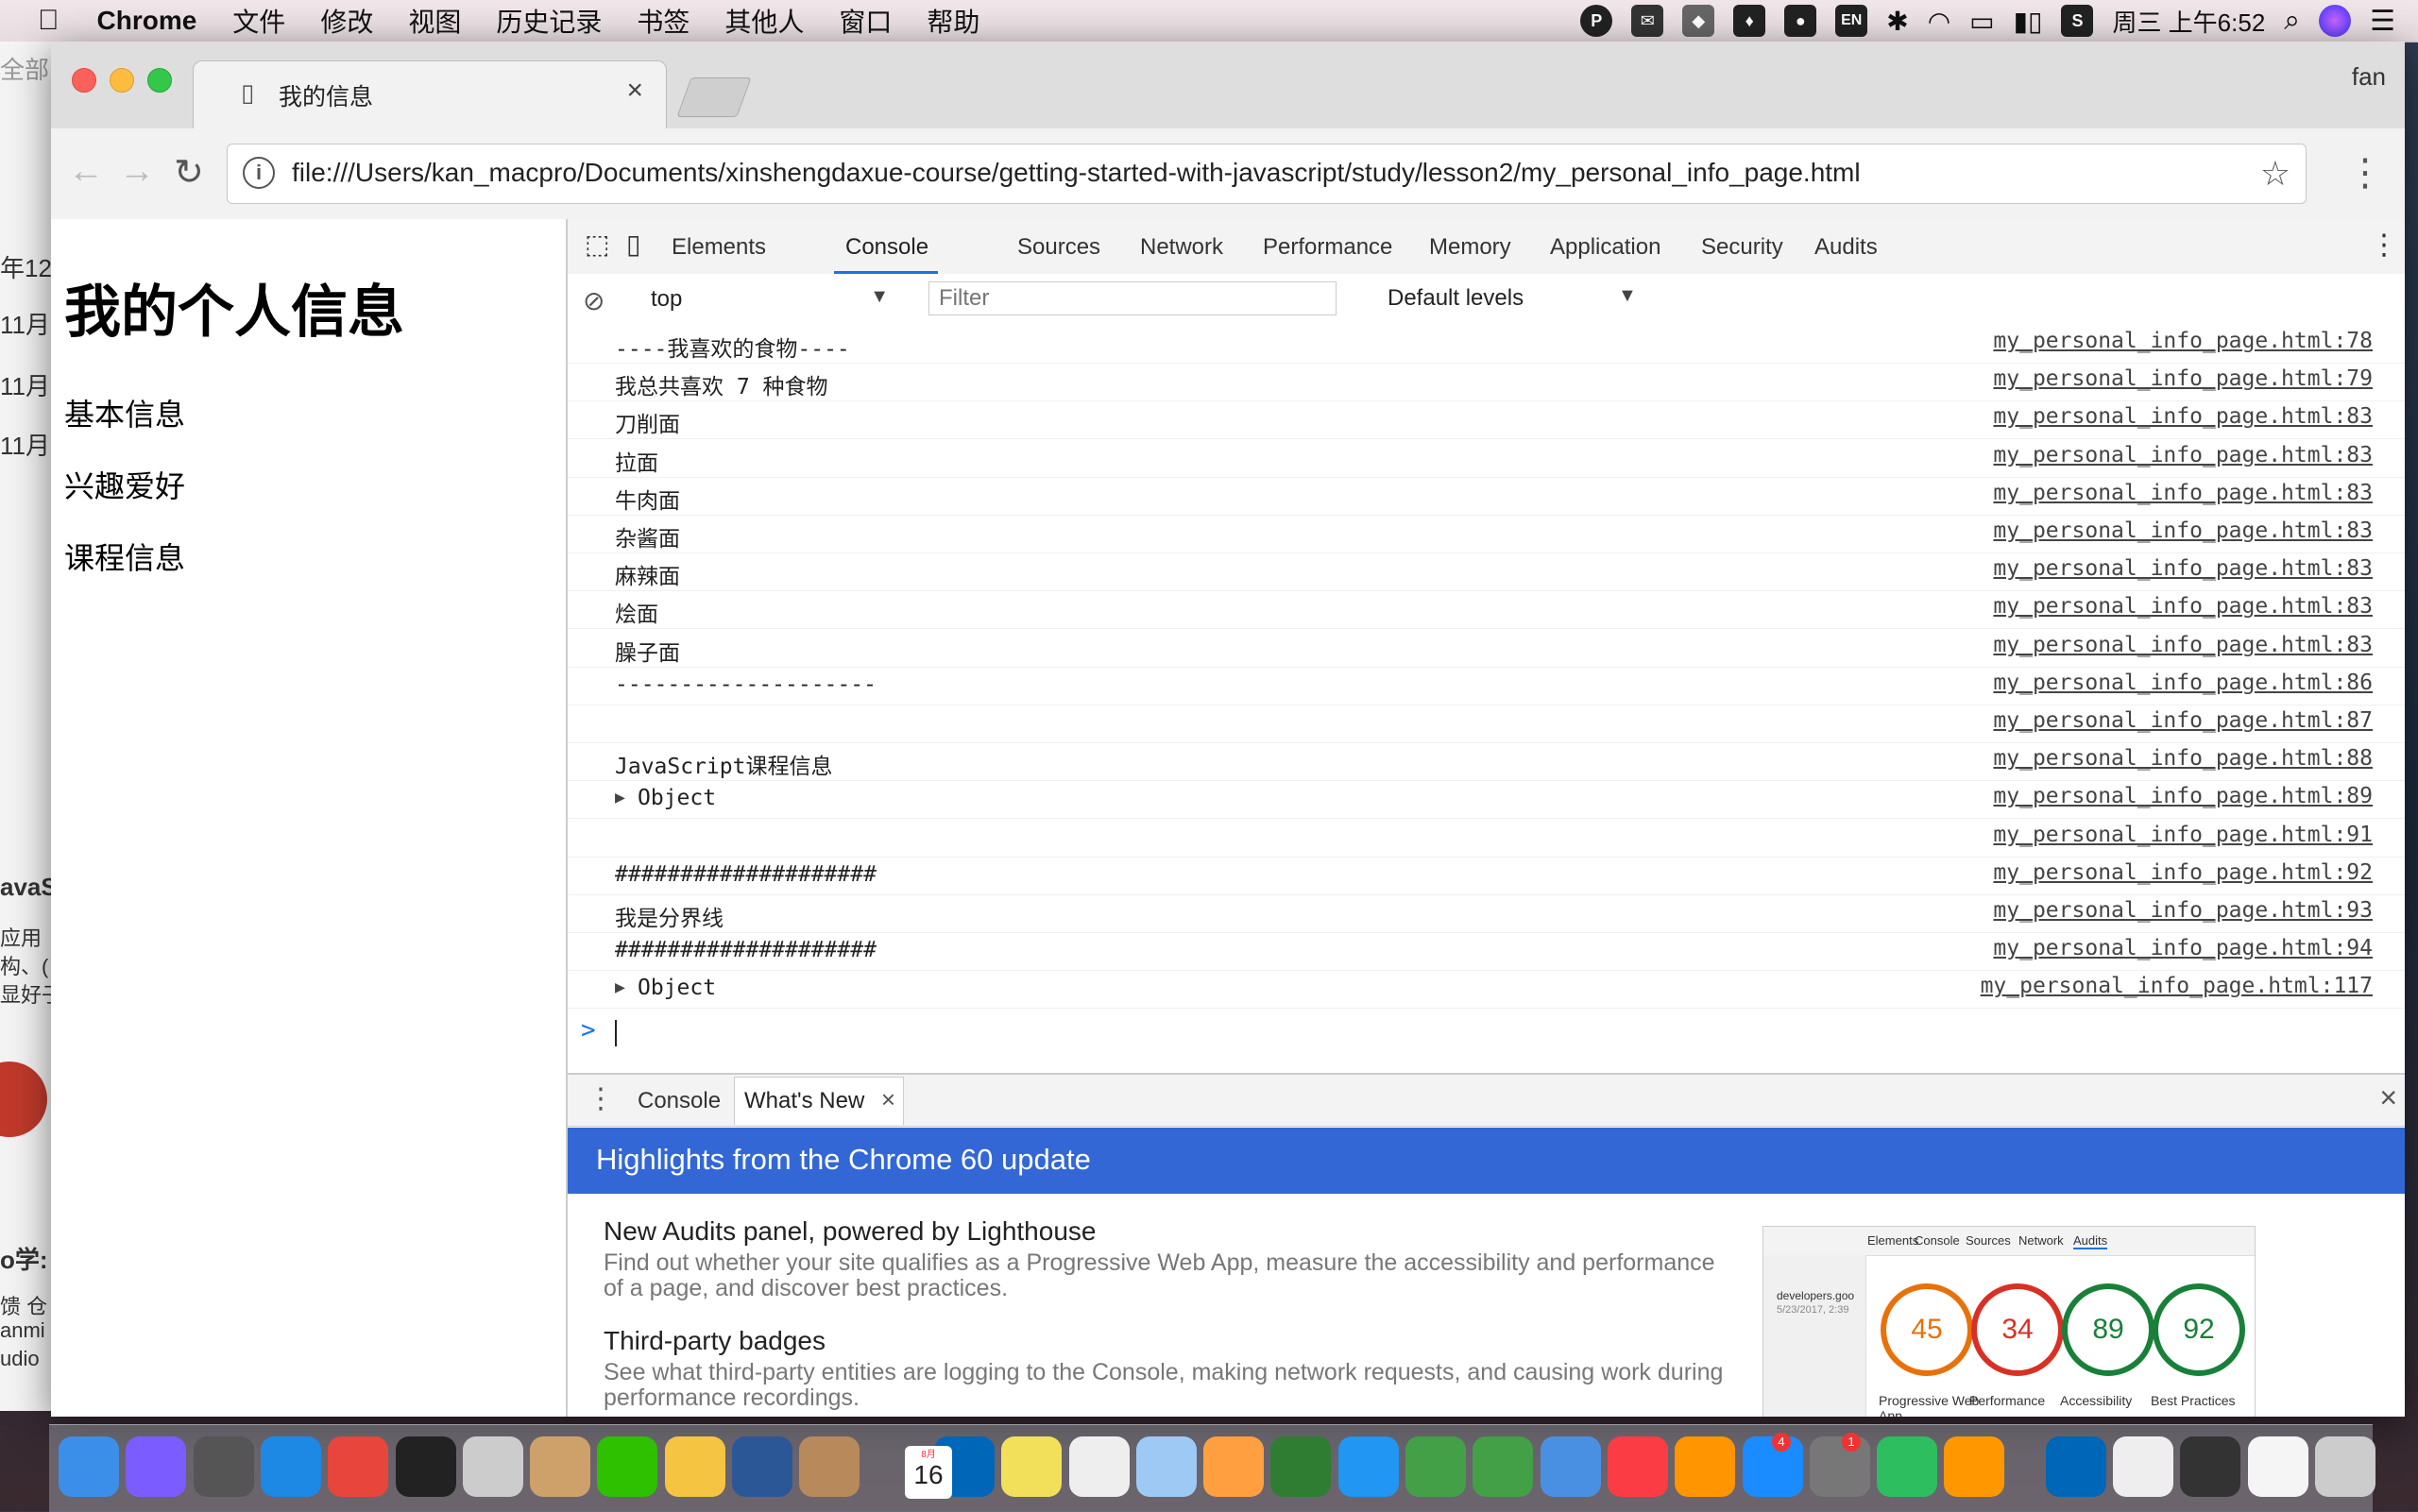 The image size is (2418, 1512). What do you see at coordinates (159, 81) in the screenshot?
I see `zoom-window-button` at bounding box center [159, 81].